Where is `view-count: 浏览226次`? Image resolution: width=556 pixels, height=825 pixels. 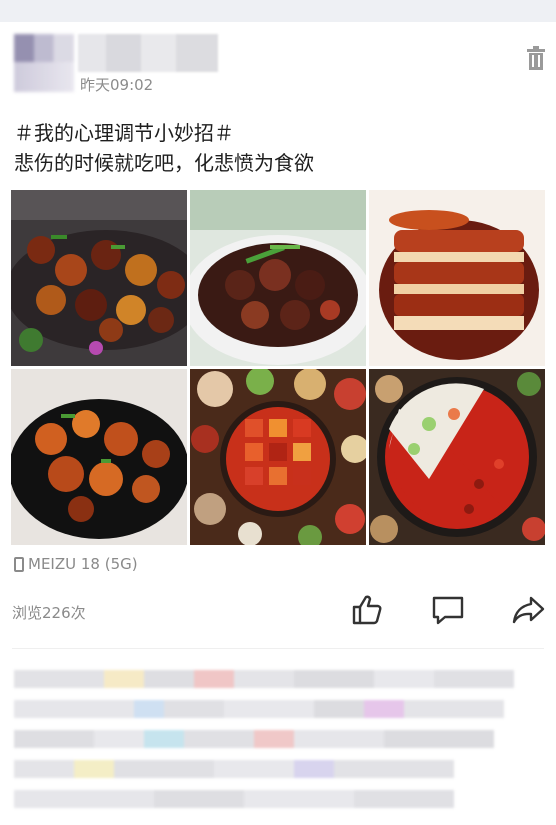 view-count: 浏览226次 is located at coordinates (49, 613).